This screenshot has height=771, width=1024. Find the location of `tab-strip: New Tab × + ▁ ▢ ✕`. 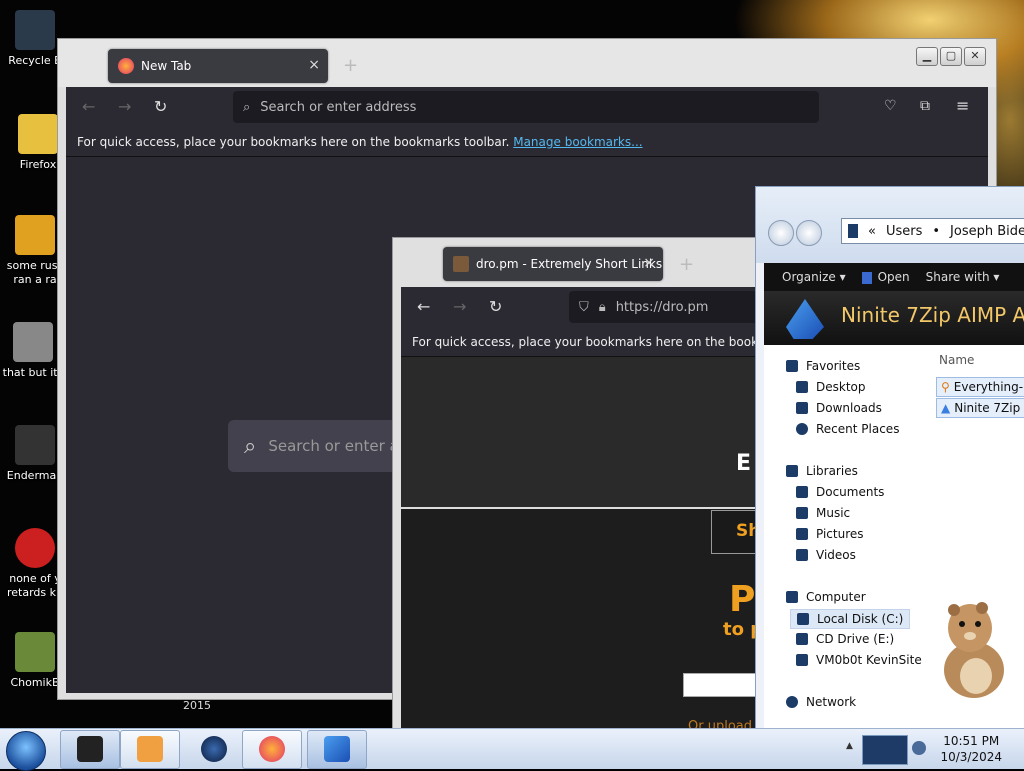

tab-strip: New Tab × + ▁ ▢ ✕ is located at coordinates (527, 63).